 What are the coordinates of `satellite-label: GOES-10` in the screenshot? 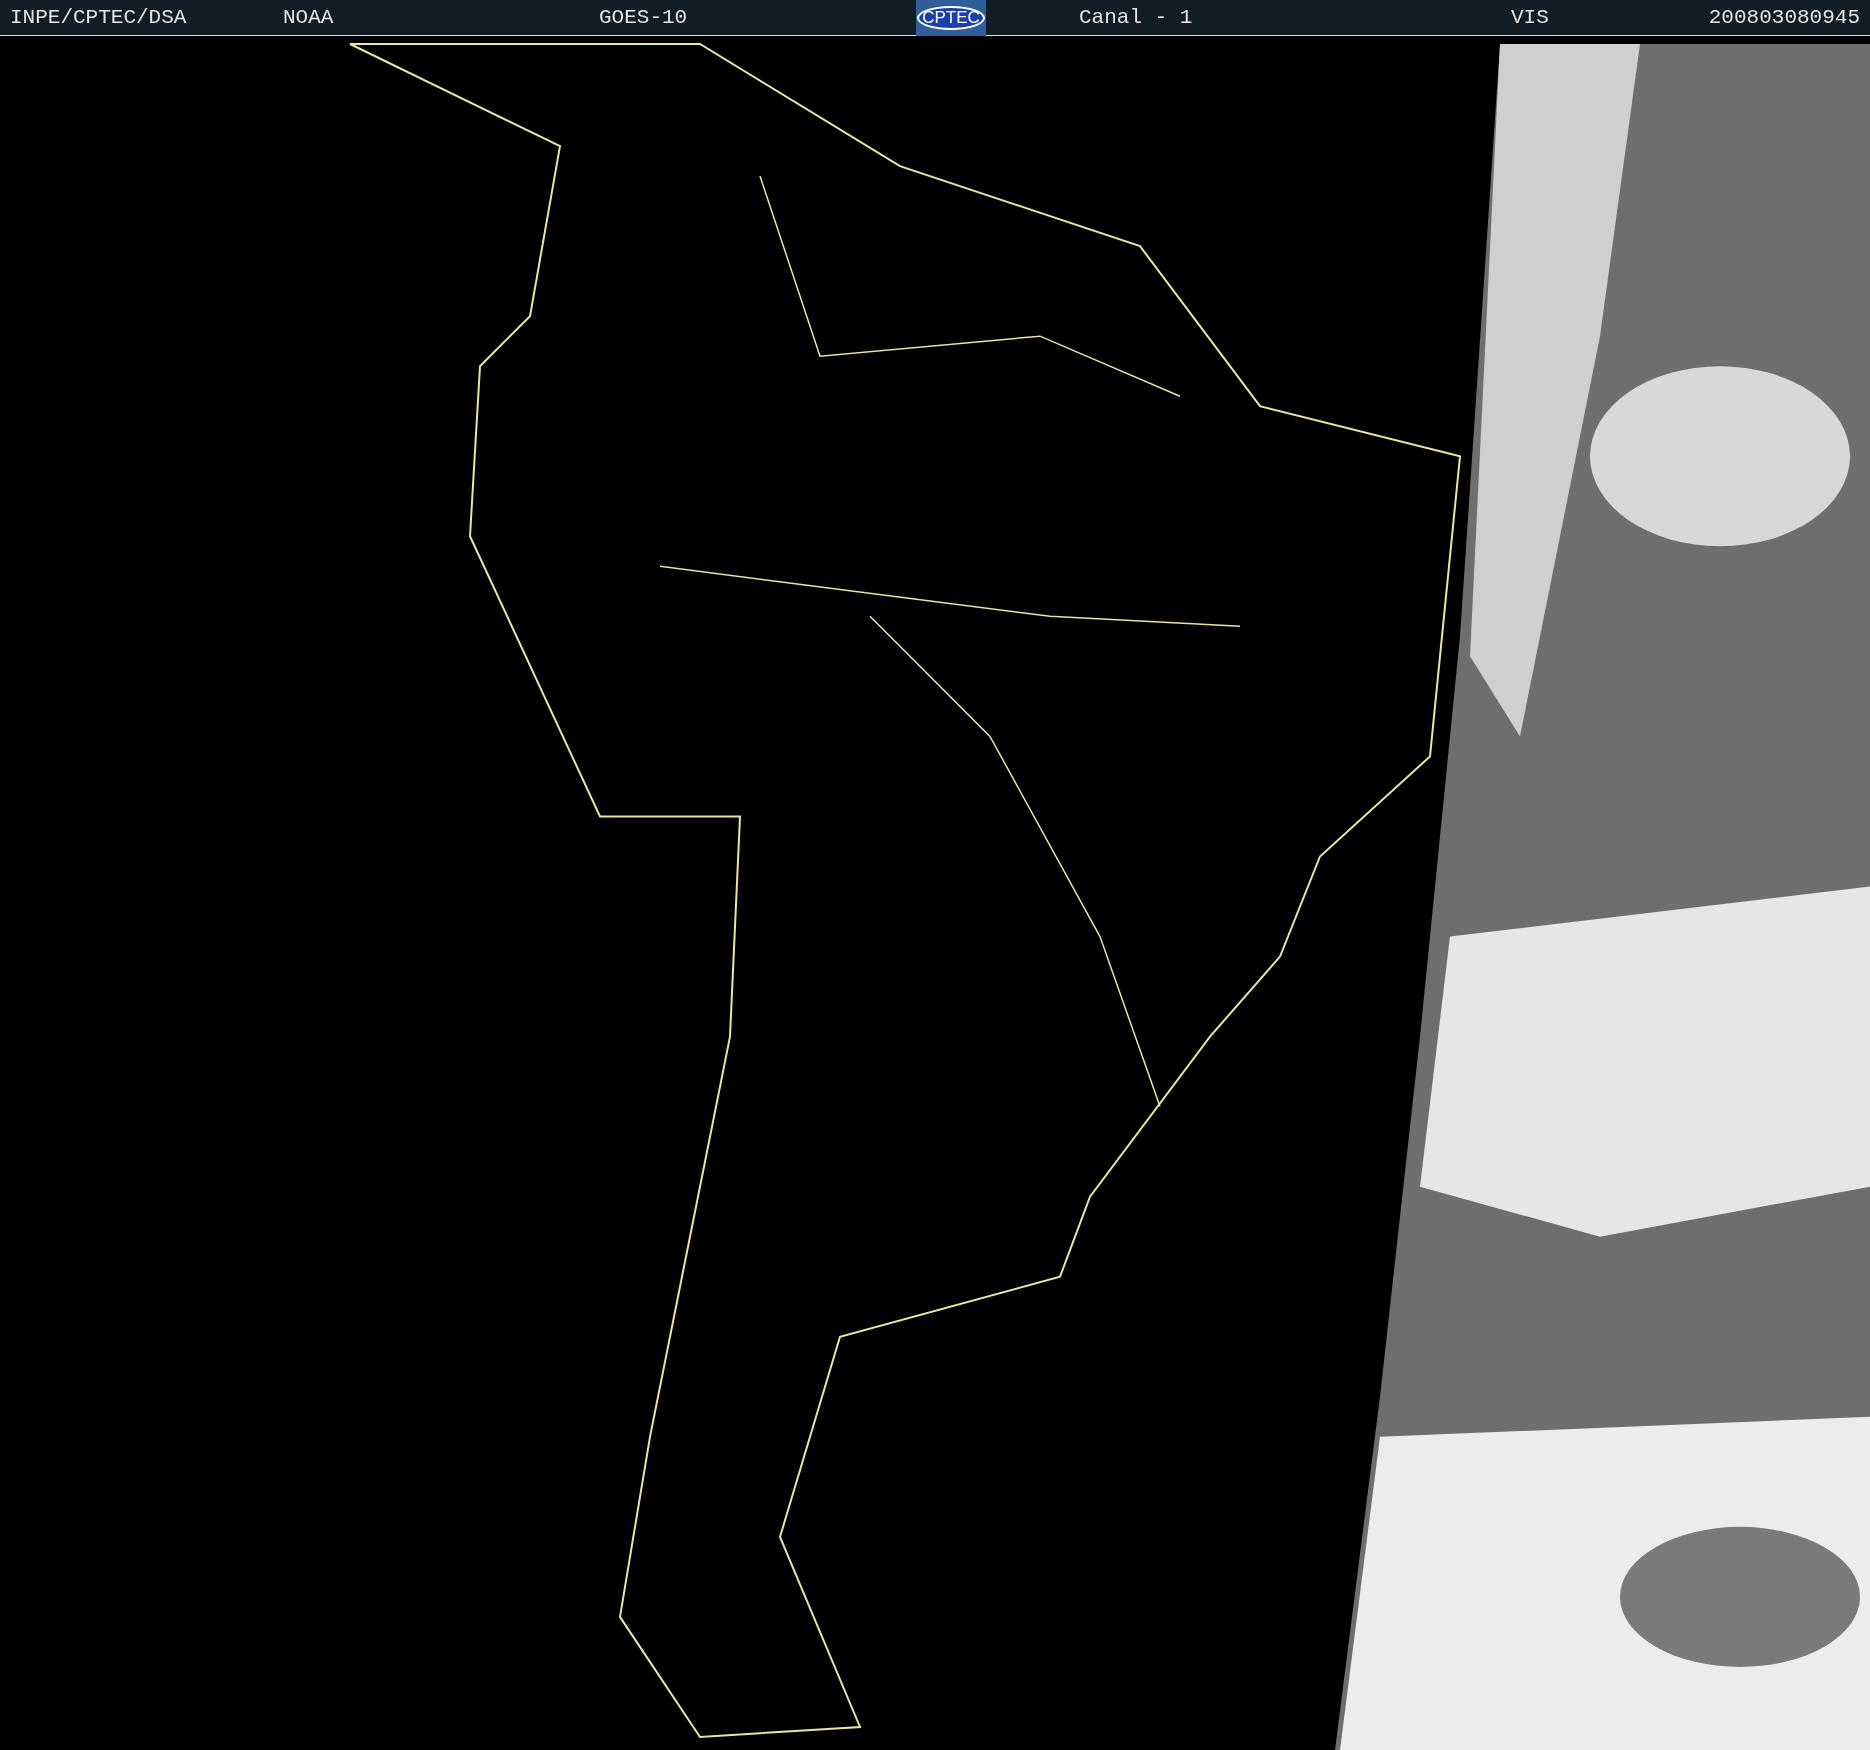 It's located at (643, 17).